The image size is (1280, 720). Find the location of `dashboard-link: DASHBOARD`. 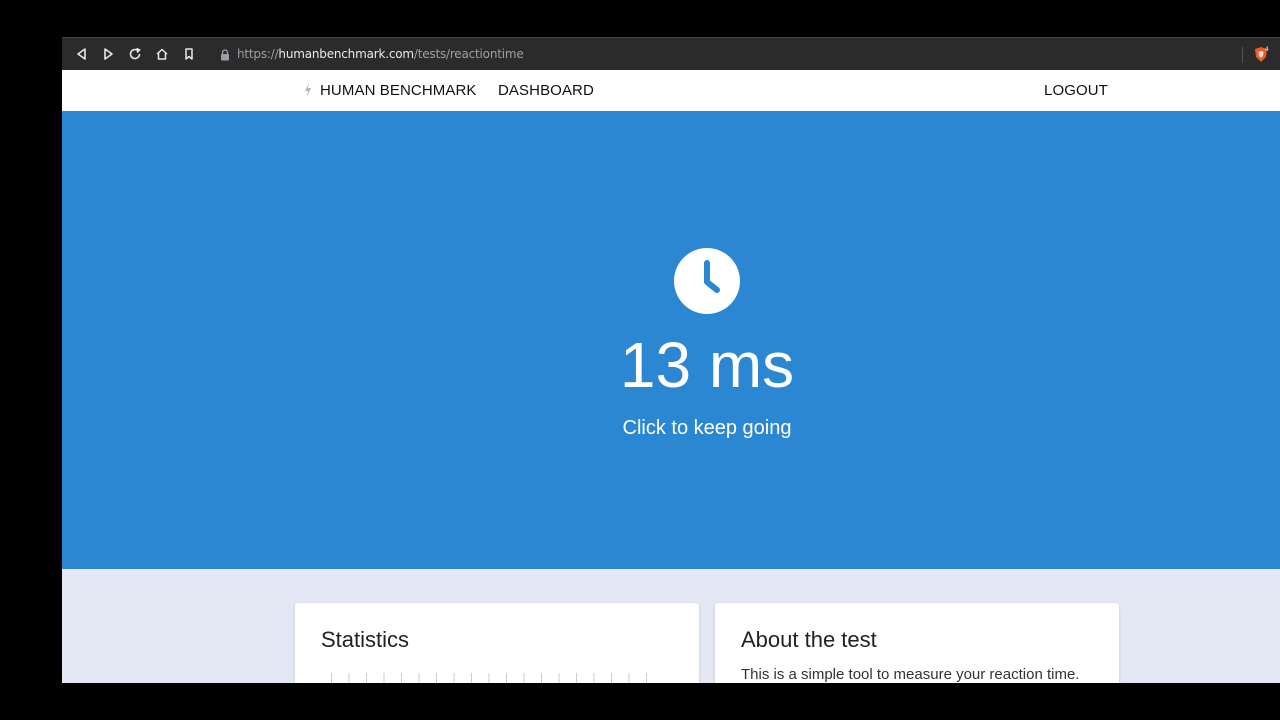

dashboard-link: DASHBOARD is located at coordinates (546, 90).